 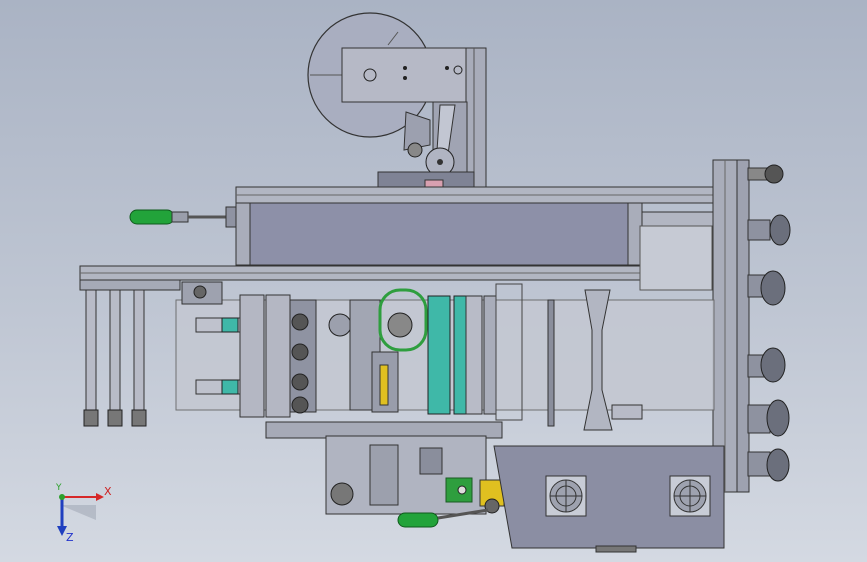 I want to click on belt-pulley, so click(x=400, y=325).